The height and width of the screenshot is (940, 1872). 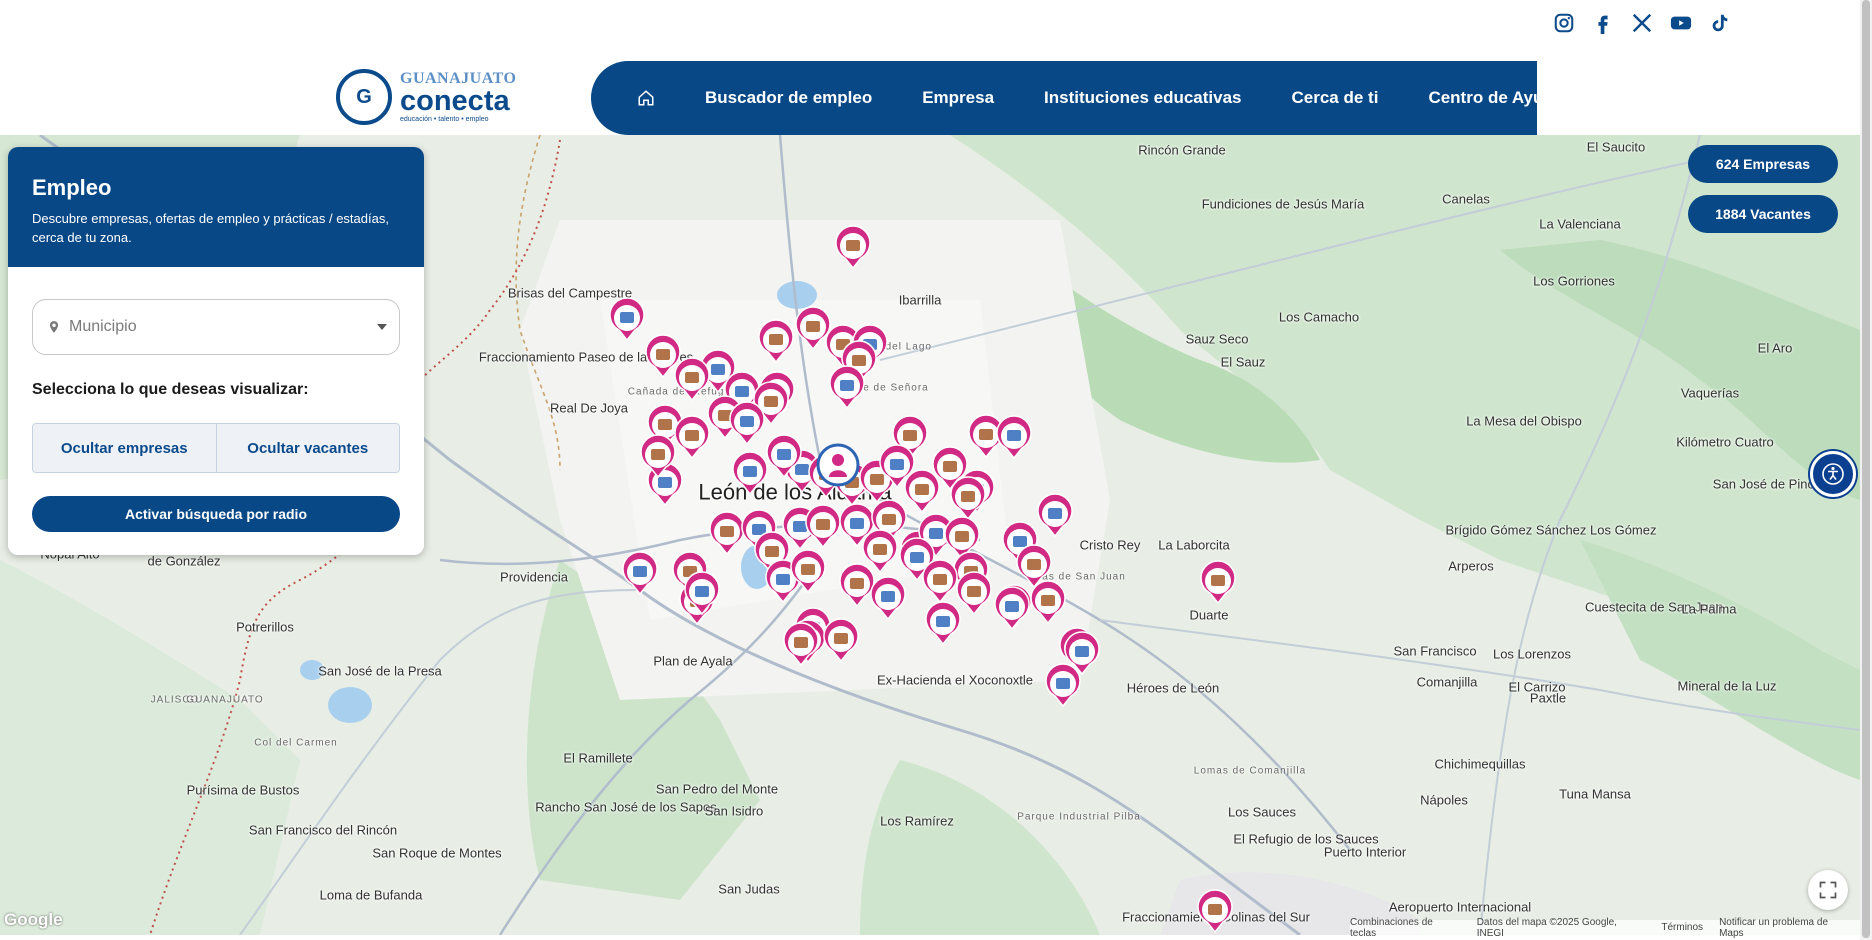 What do you see at coordinates (382, 327) in the screenshot?
I see `chevron-down-icon` at bounding box center [382, 327].